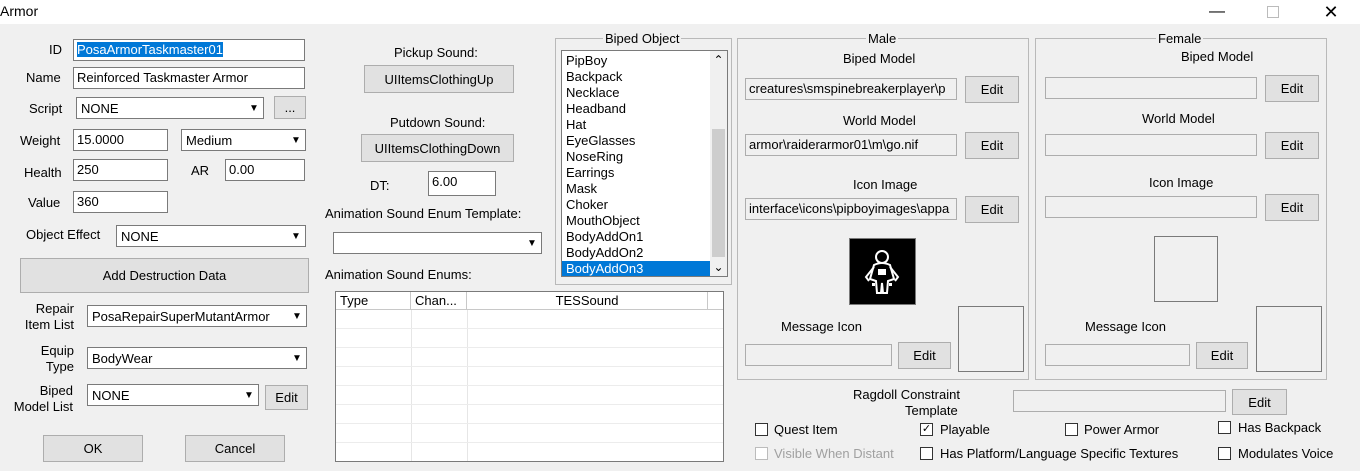 The image size is (1360, 471). What do you see at coordinates (1224, 427) in the screenshot?
I see `has-backpack-checkbox` at bounding box center [1224, 427].